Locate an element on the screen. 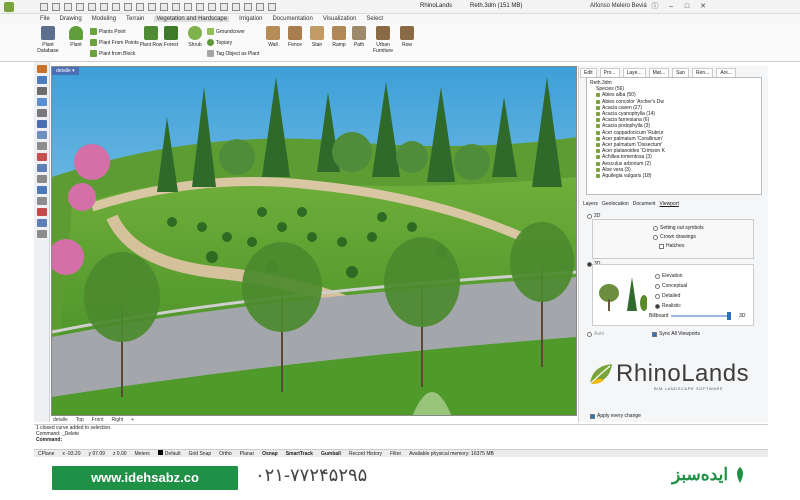 This screenshot has width=800, height=500. toggle-osnap: Osnap is located at coordinates (270, 454).